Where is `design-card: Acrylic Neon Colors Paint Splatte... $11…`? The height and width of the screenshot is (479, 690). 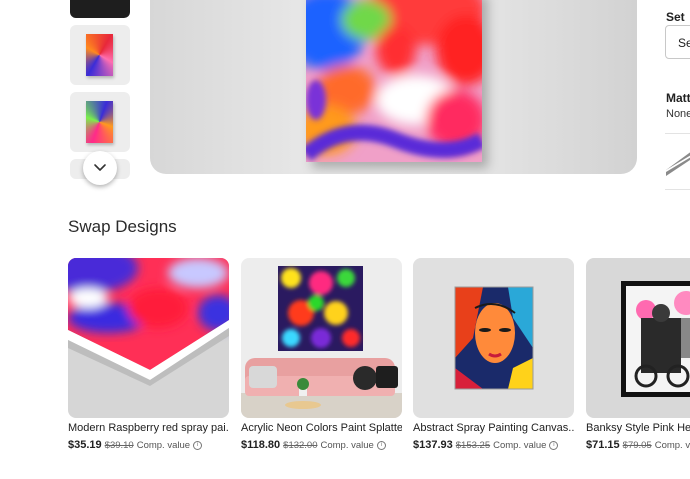 design-card: Acrylic Neon Colors Paint Splatte... $11… is located at coordinates (321, 354).